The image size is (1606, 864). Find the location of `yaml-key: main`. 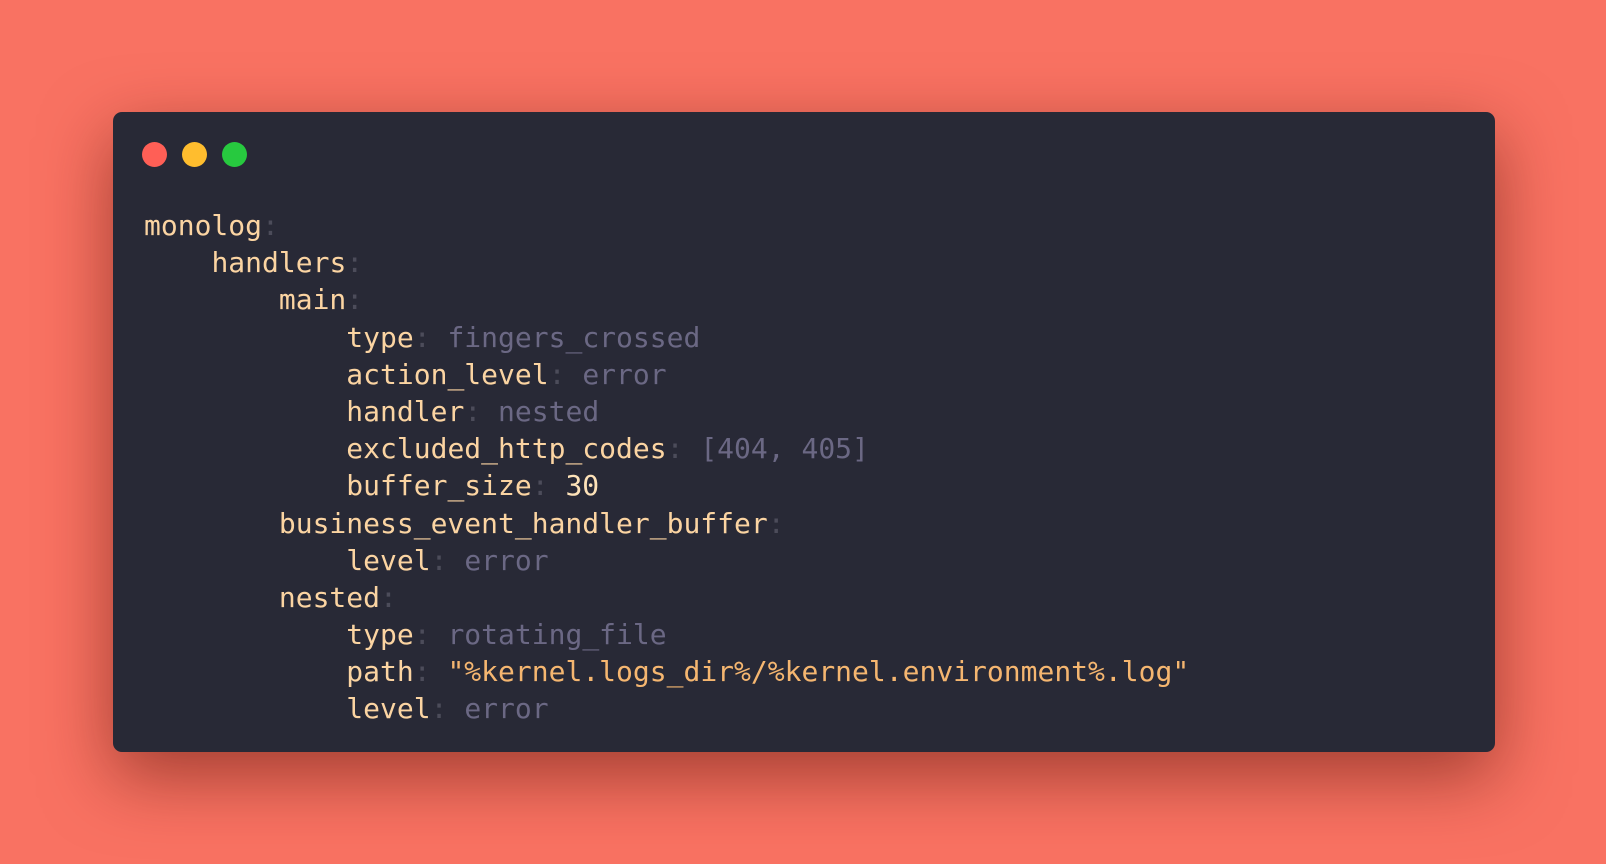

yaml-key: main is located at coordinates (312, 300).